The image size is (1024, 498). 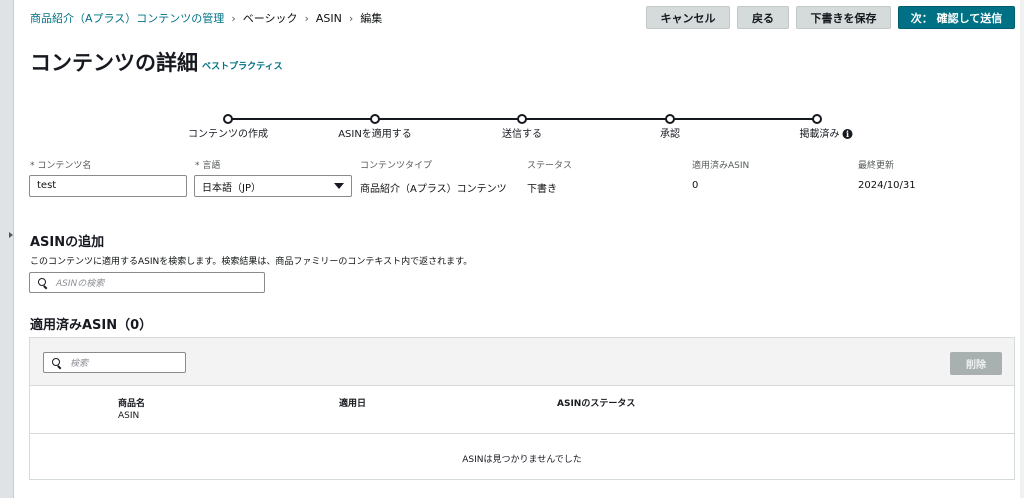 What do you see at coordinates (847, 134) in the screenshot?
I see `info-icon: i` at bounding box center [847, 134].